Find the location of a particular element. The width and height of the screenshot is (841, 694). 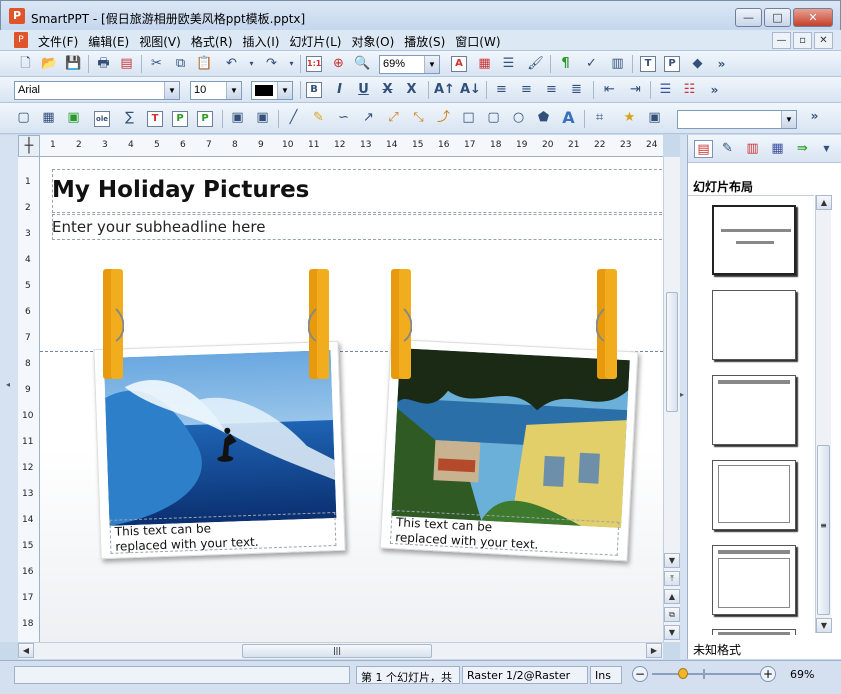

align-center-icon: ≡ is located at coordinates (526, 90).